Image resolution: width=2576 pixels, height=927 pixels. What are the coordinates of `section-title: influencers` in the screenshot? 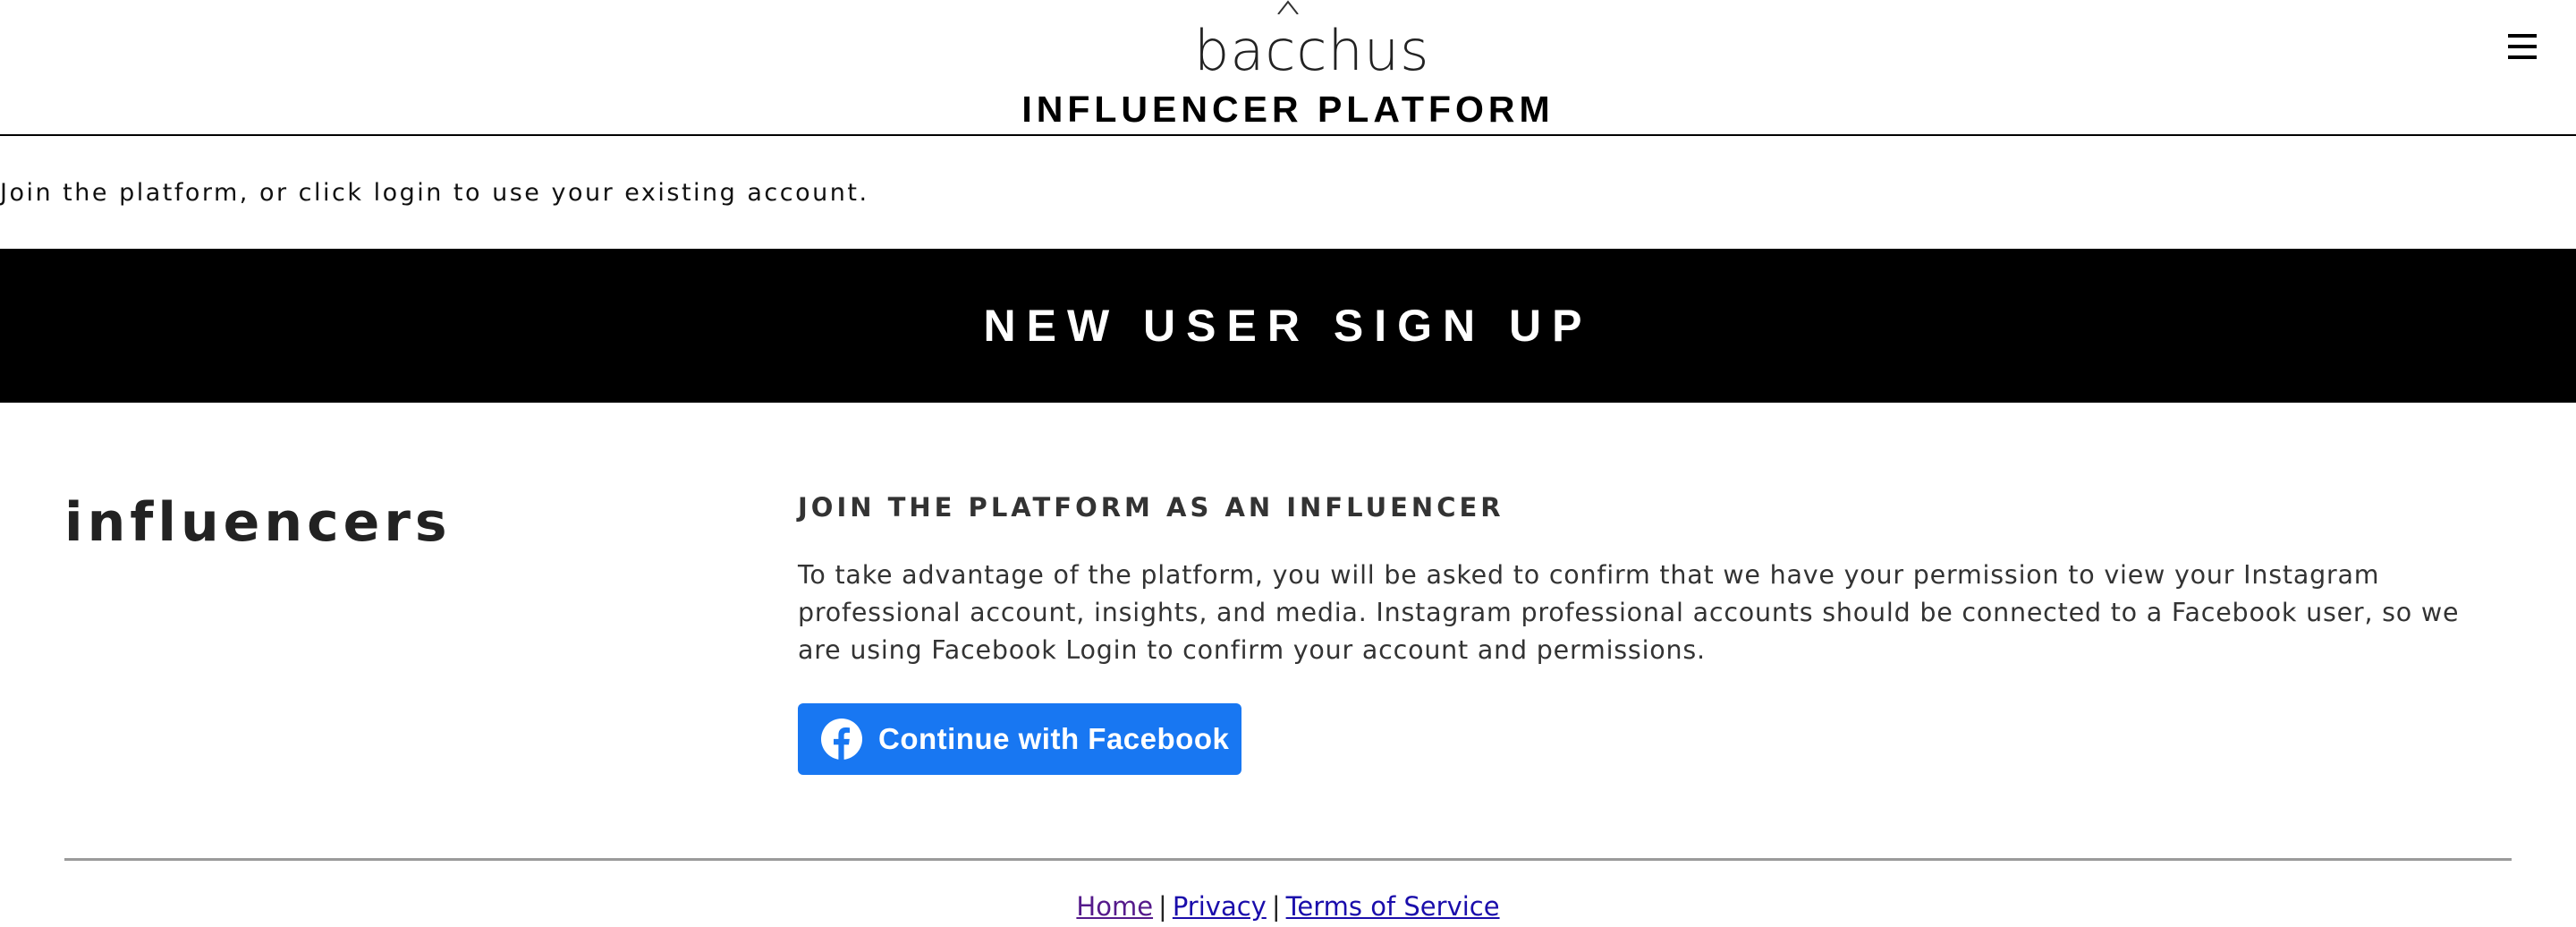 It's located at (258, 522).